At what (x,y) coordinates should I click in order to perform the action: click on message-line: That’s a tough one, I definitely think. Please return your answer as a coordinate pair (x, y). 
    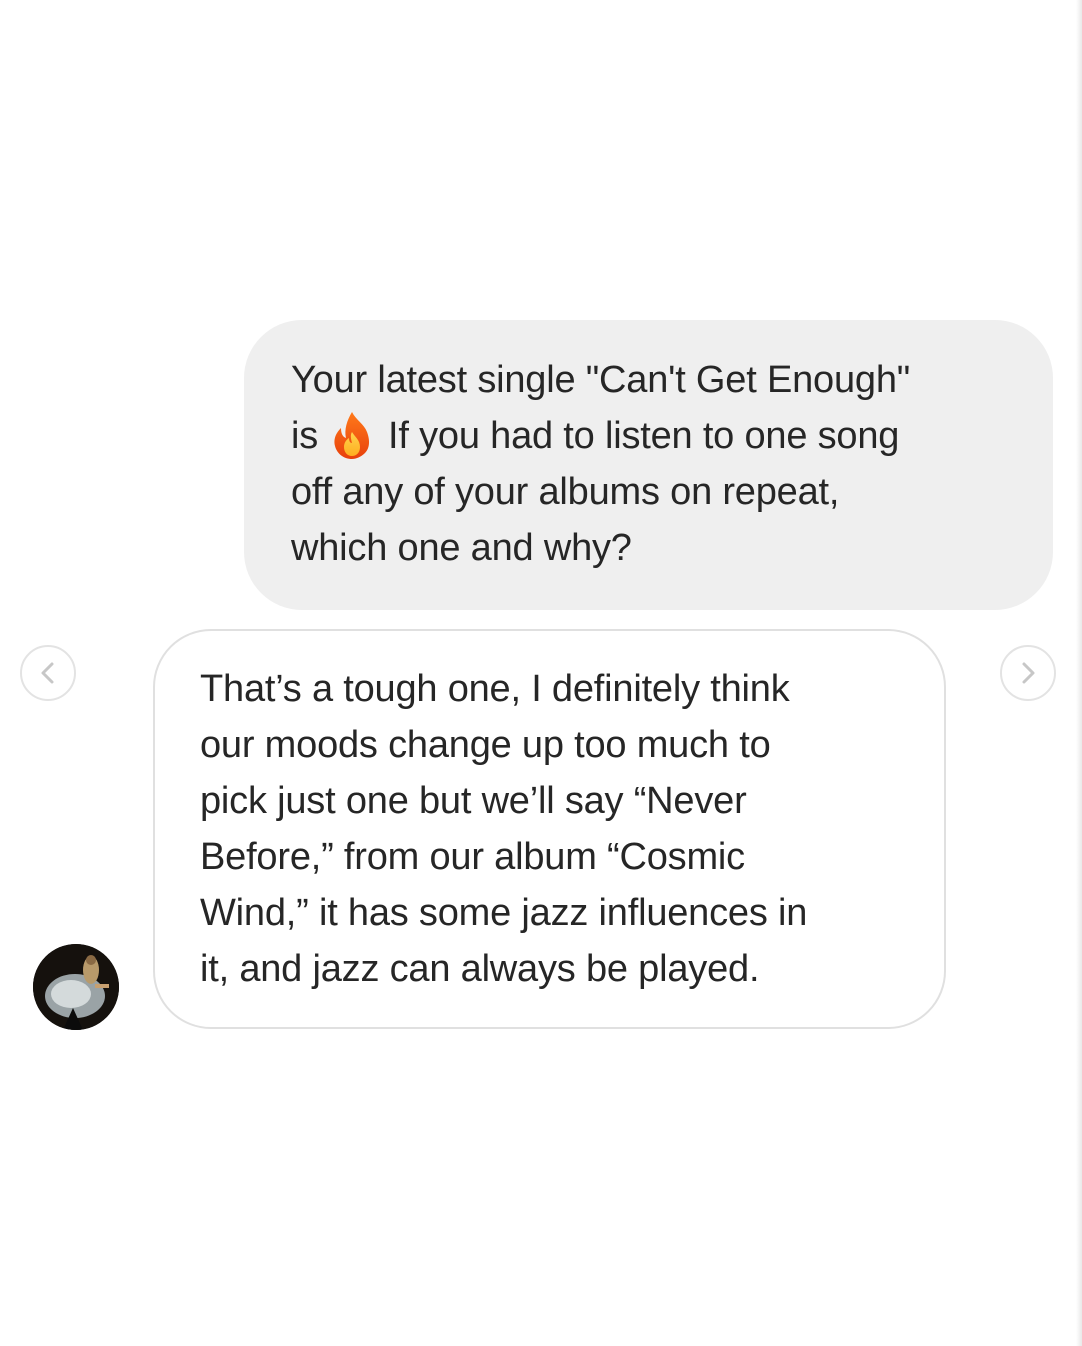
    Looking at the image, I should click on (495, 689).